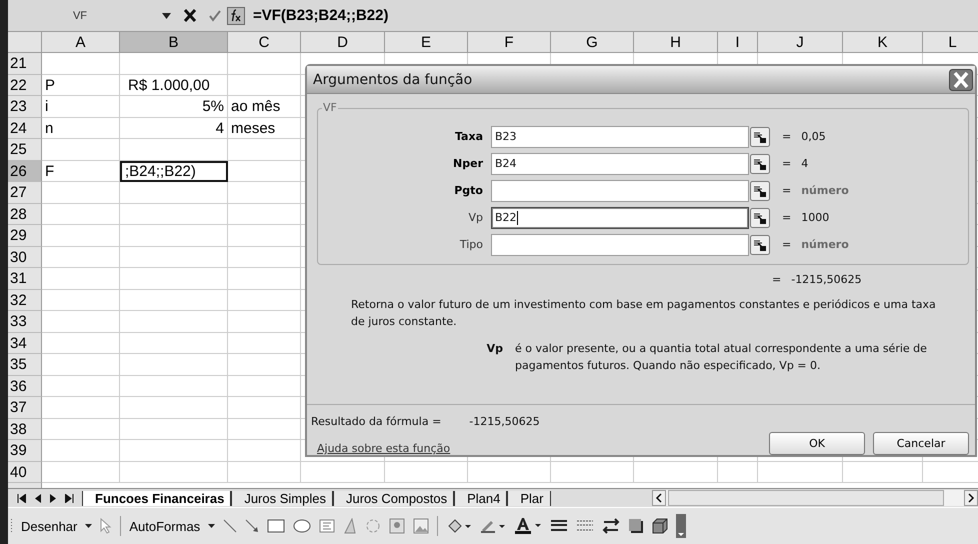  What do you see at coordinates (421, 526) in the screenshot?
I see `image-icon` at bounding box center [421, 526].